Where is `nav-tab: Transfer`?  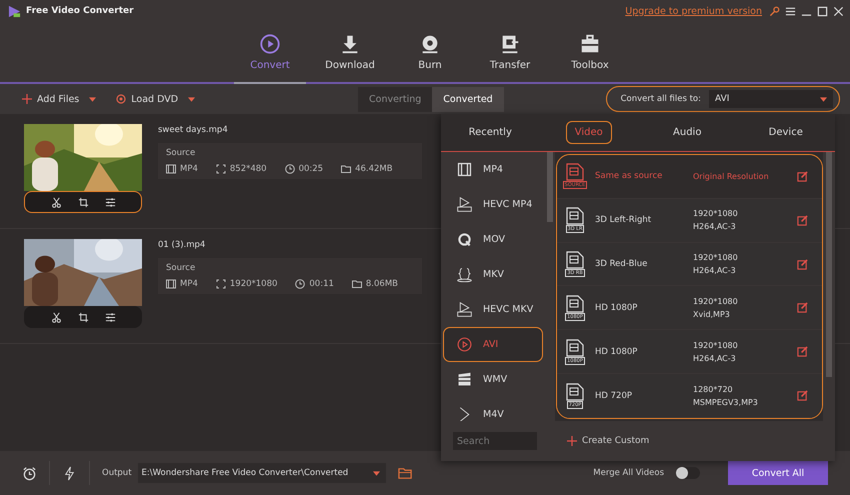 nav-tab: Transfer is located at coordinates (510, 53).